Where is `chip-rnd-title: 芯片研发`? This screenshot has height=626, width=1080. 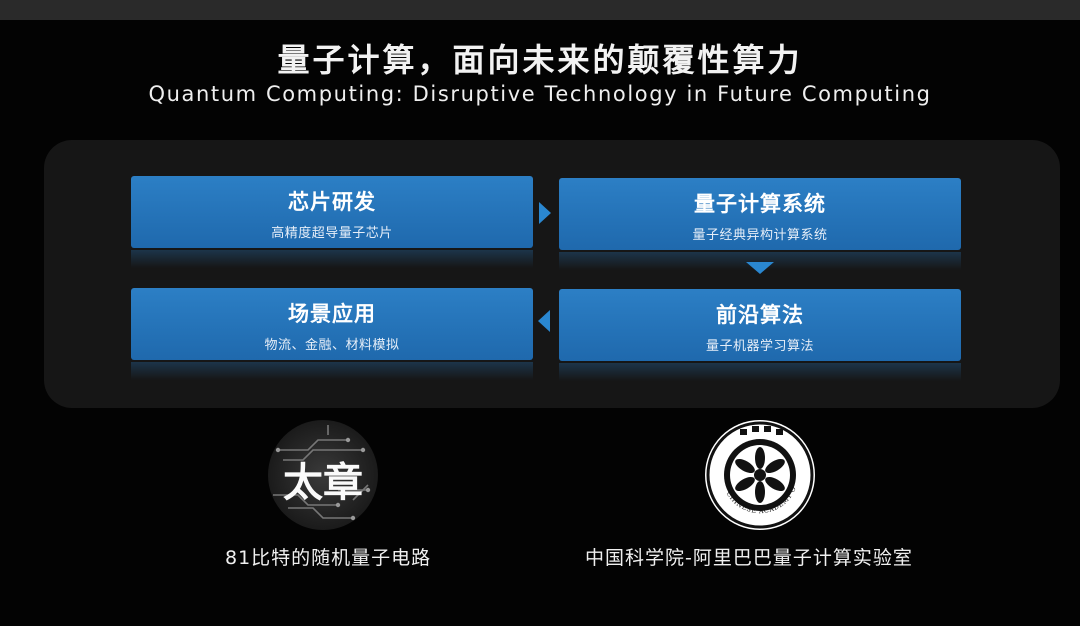 chip-rnd-title: 芯片研发 is located at coordinates (332, 202).